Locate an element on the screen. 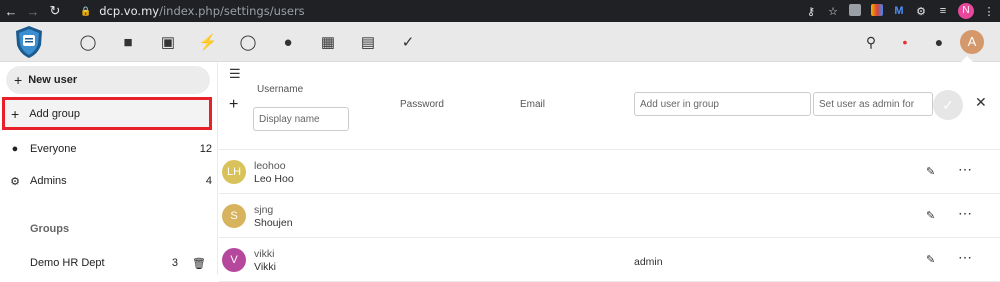 The image size is (1000, 282). group-count: 3 is located at coordinates (174, 263).